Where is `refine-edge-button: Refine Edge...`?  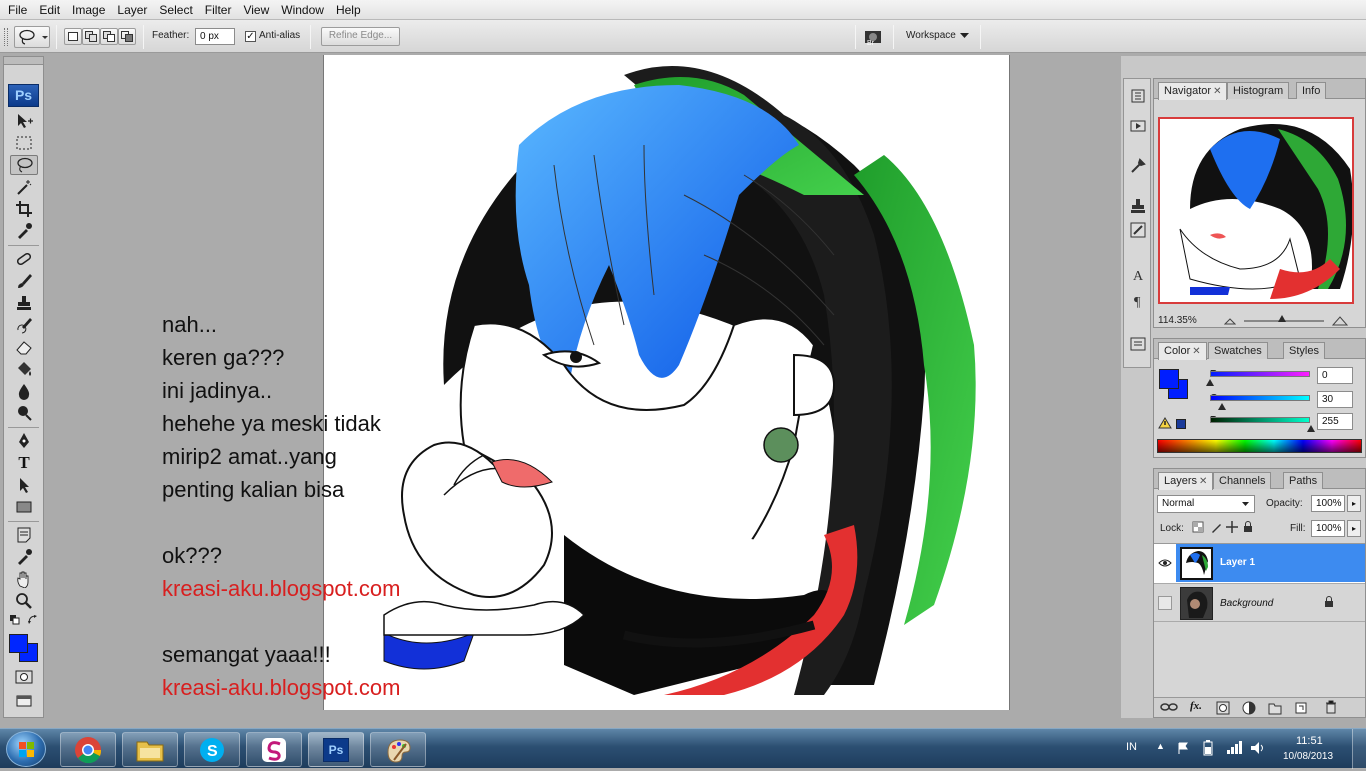 refine-edge-button: Refine Edge... is located at coordinates (360, 36).